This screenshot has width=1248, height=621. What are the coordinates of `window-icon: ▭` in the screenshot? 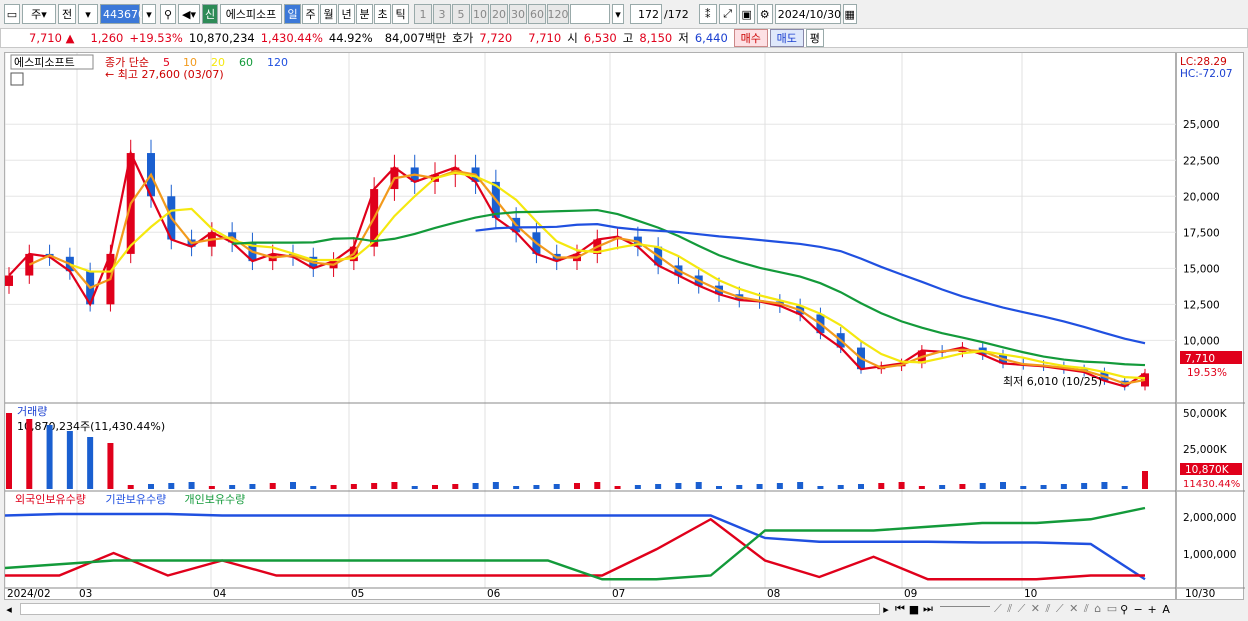 It's located at (12, 14).